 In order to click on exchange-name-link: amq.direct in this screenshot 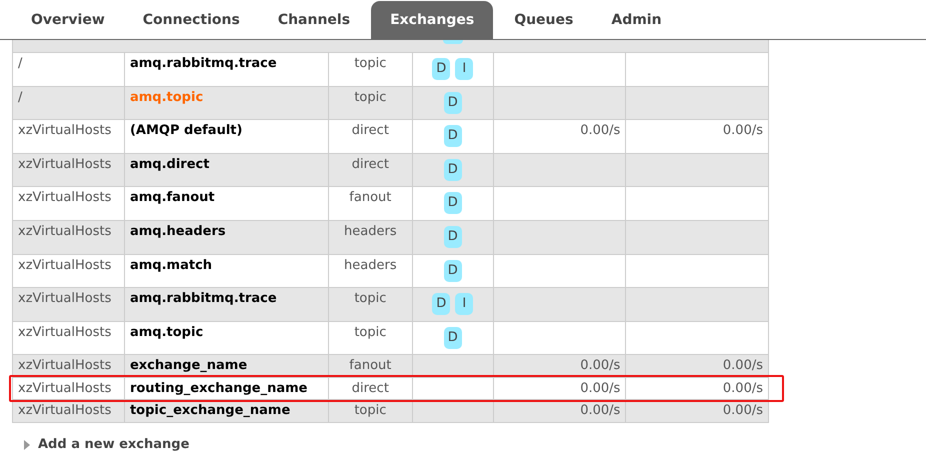, I will do `click(170, 164)`.